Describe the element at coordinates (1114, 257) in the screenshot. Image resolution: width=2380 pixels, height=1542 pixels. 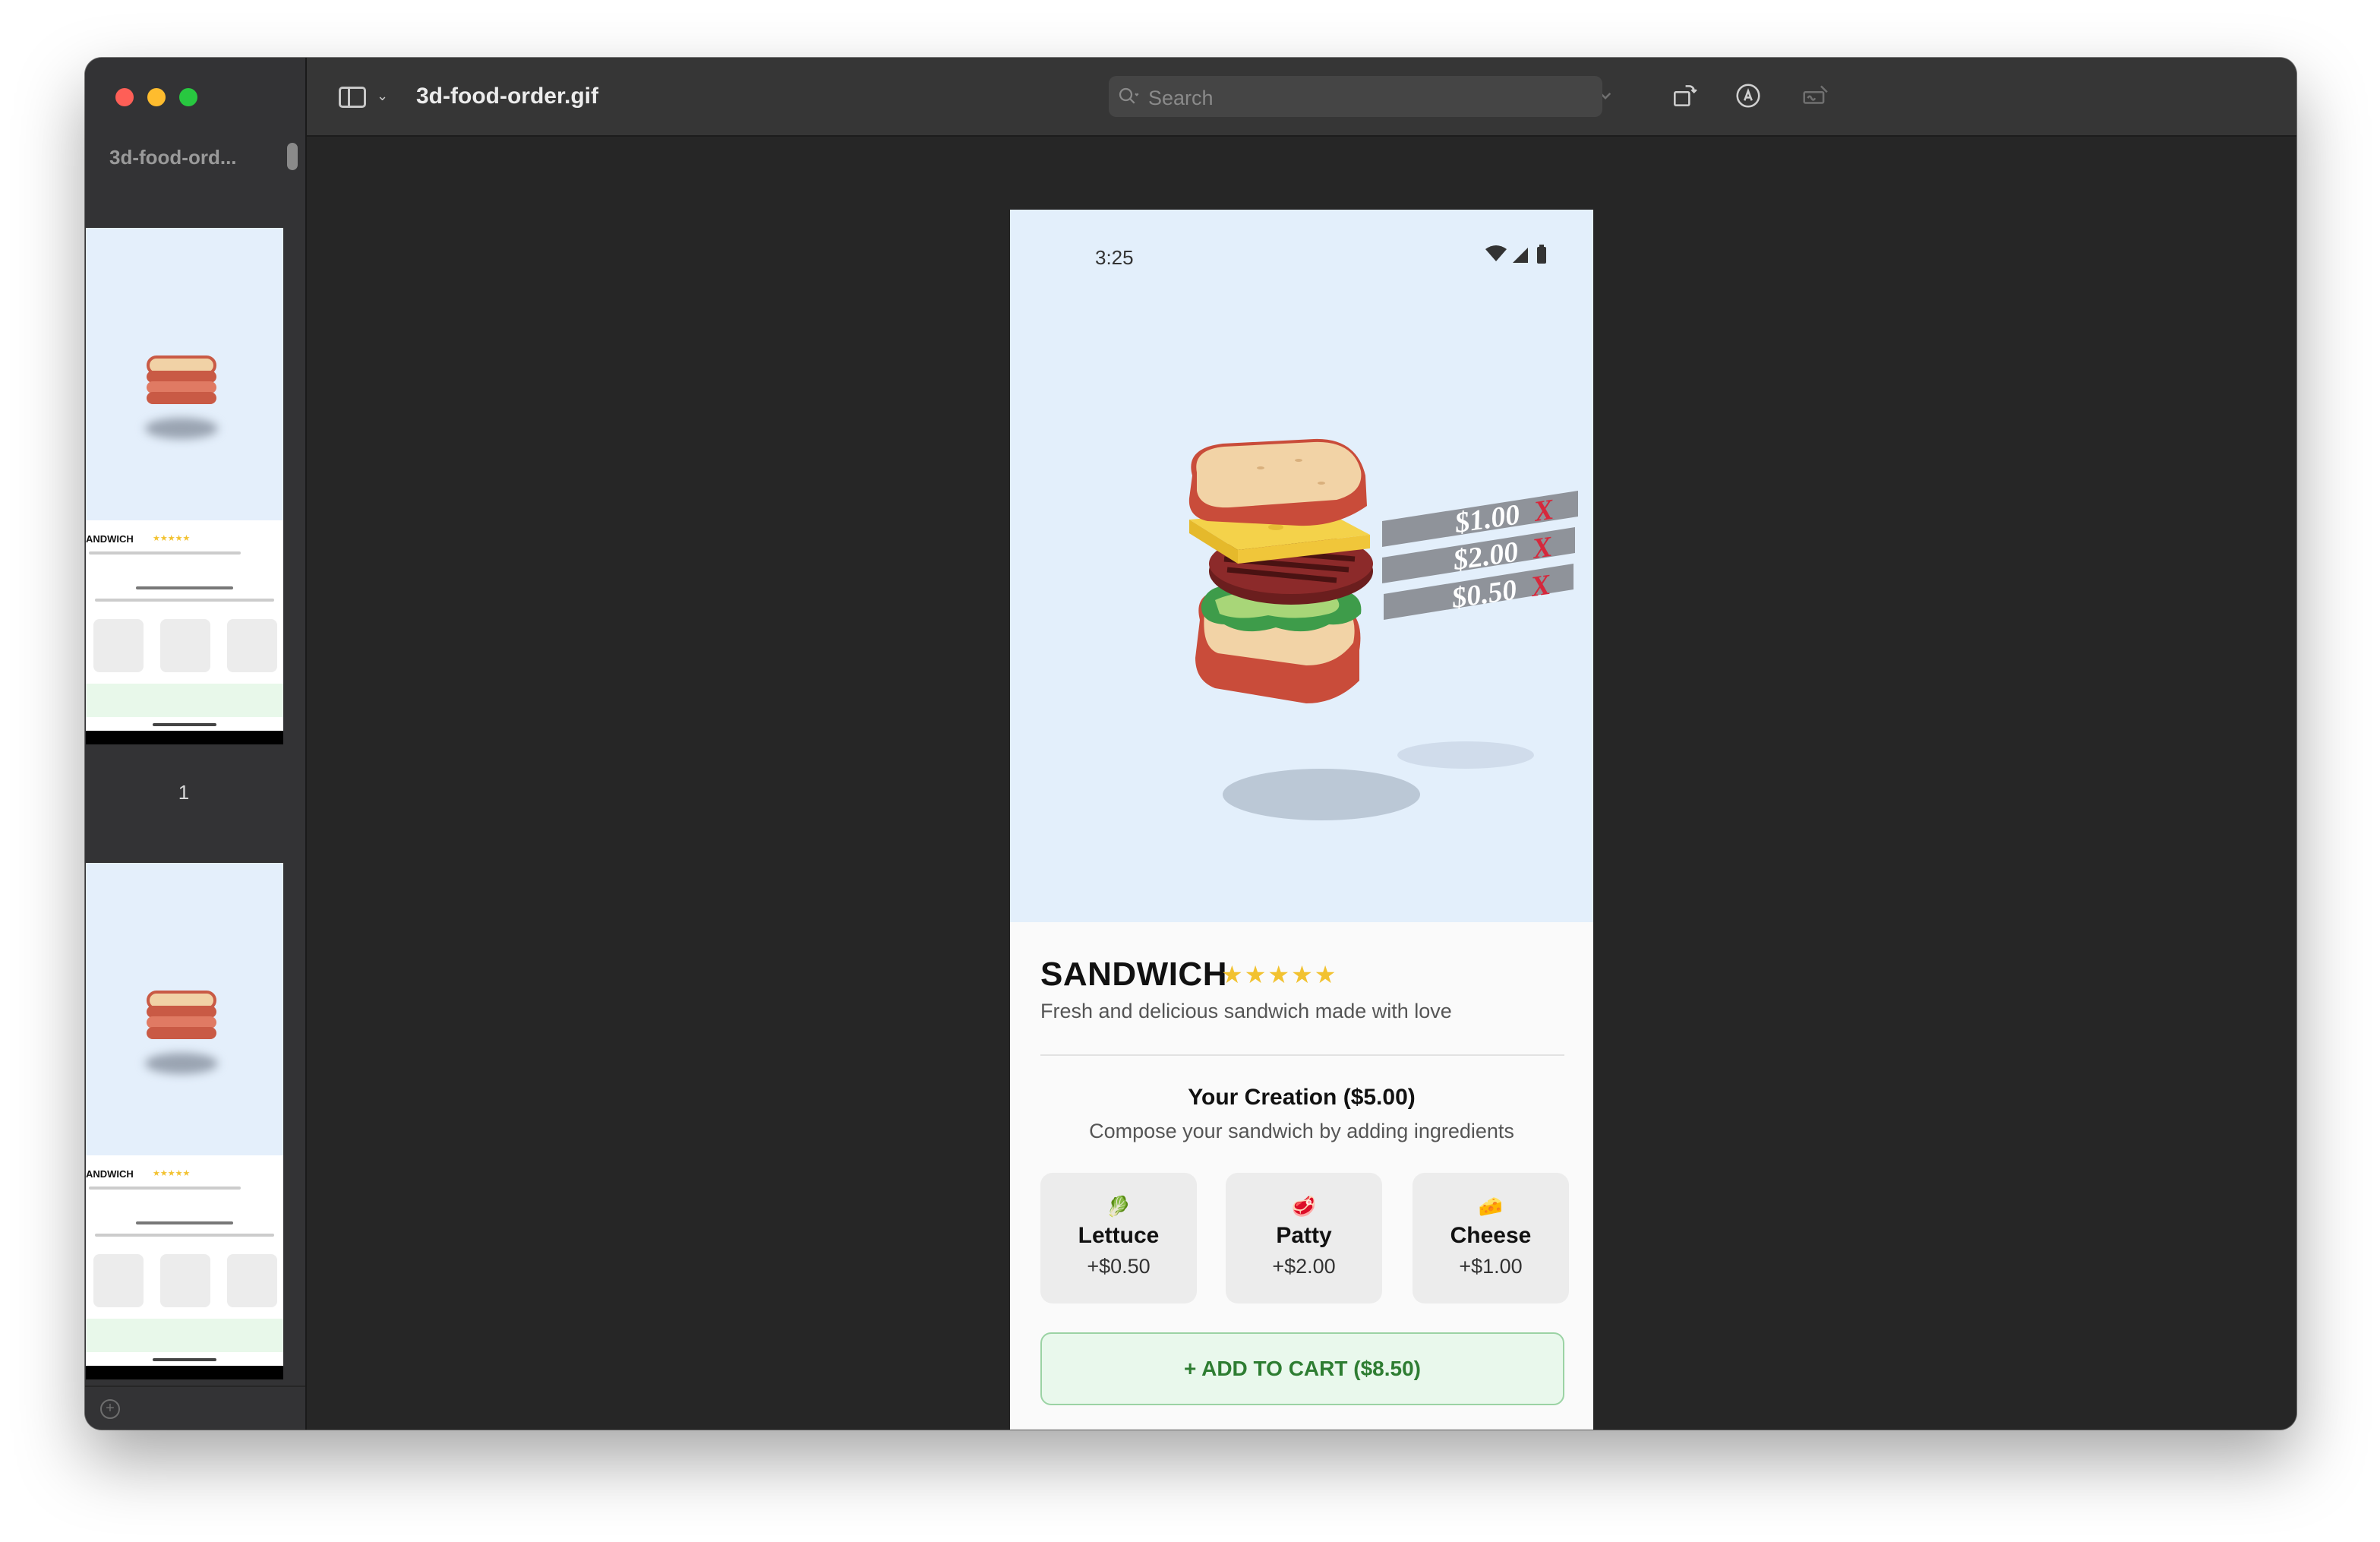
I see `status-time: 3:25` at that location.